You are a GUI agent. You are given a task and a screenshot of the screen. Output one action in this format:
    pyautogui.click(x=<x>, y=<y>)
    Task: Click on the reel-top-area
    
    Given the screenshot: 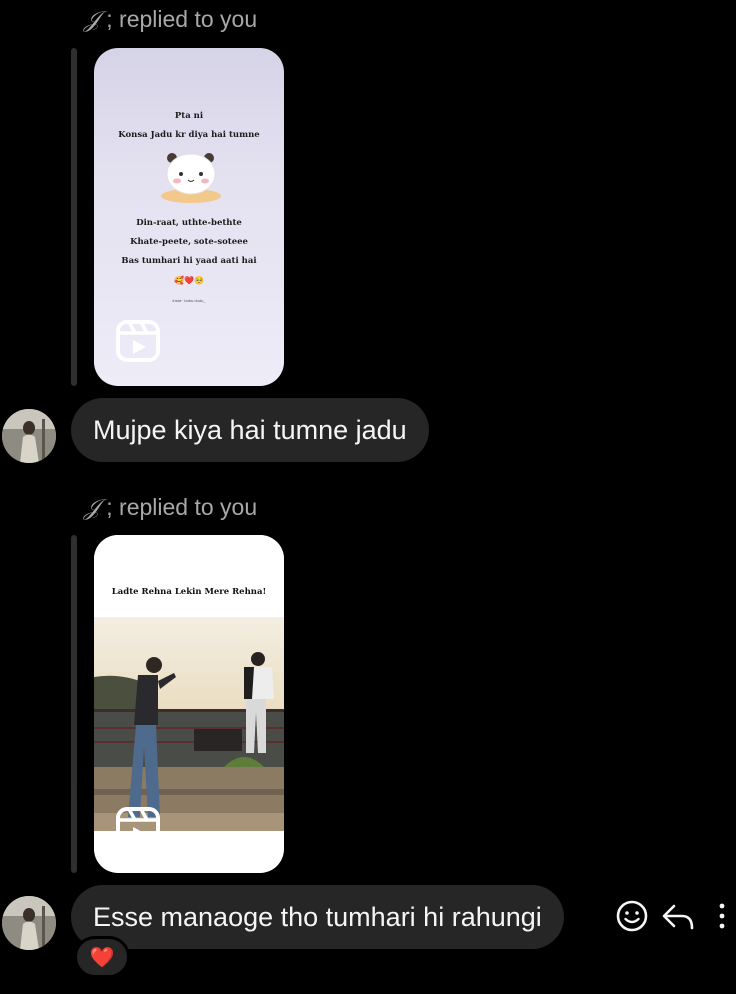 What is the action you would take?
    pyautogui.click(x=189, y=576)
    